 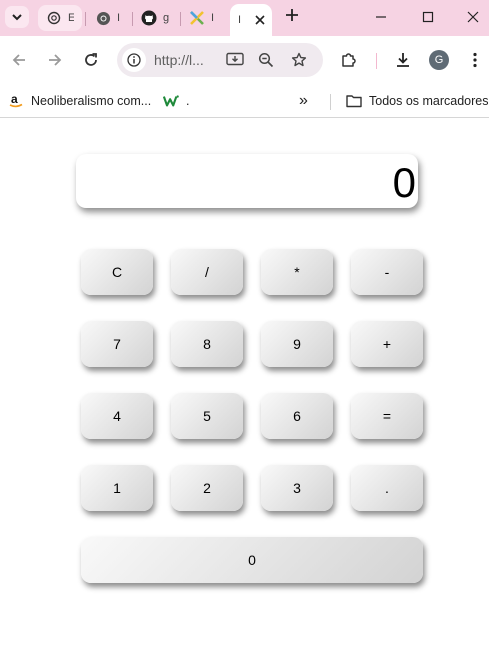 What do you see at coordinates (85, 19) in the screenshot?
I see `tab-divider` at bounding box center [85, 19].